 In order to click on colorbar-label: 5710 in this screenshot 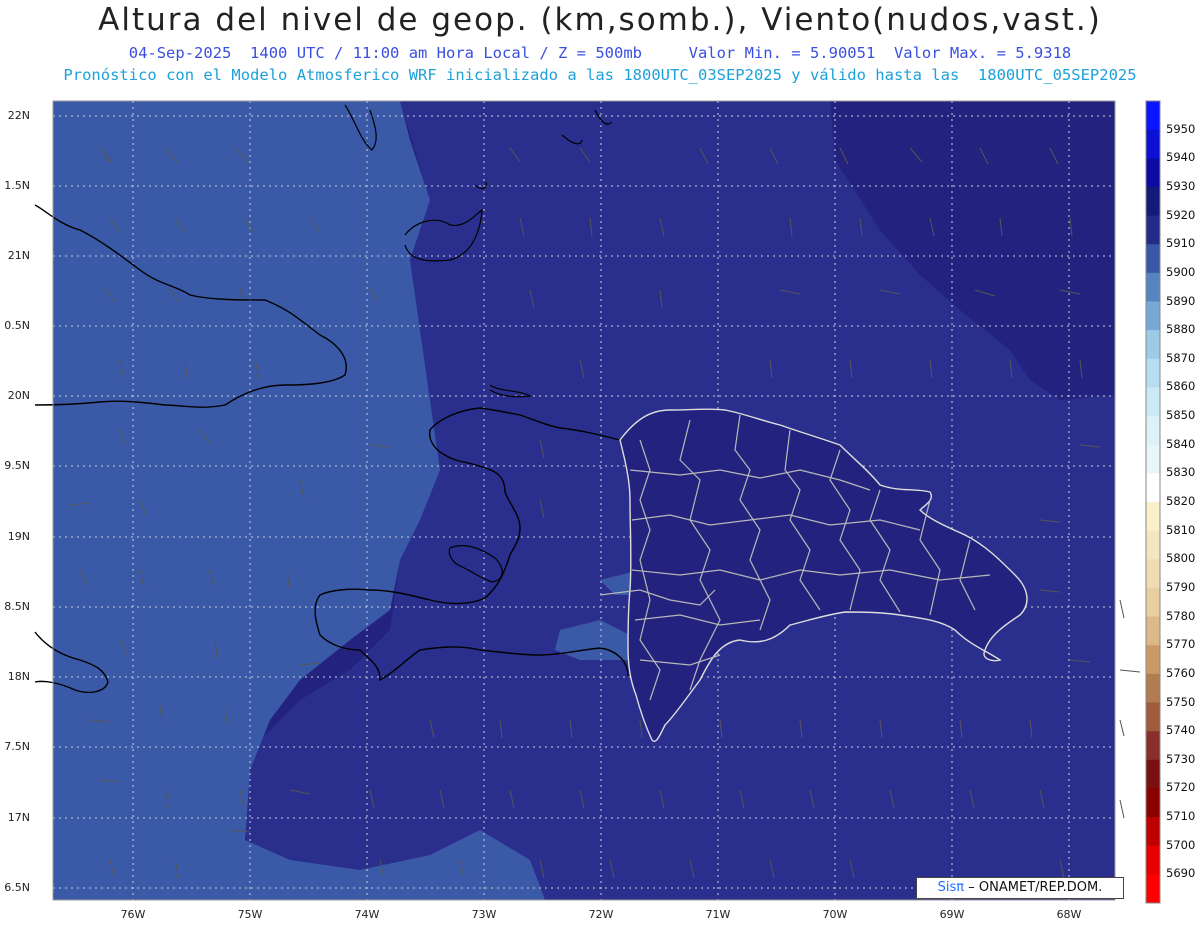, I will do `click(1181, 816)`.